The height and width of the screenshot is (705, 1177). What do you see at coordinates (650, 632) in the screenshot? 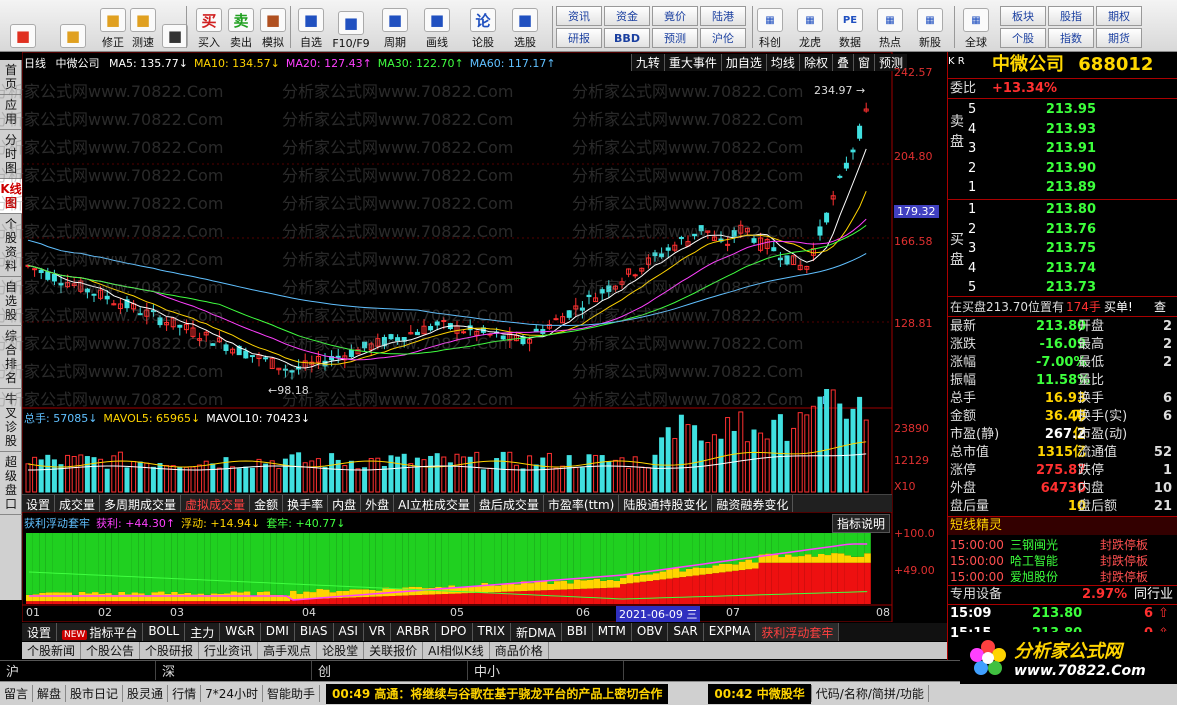
I see `indicator-tab-15: OBV` at bounding box center [650, 632].